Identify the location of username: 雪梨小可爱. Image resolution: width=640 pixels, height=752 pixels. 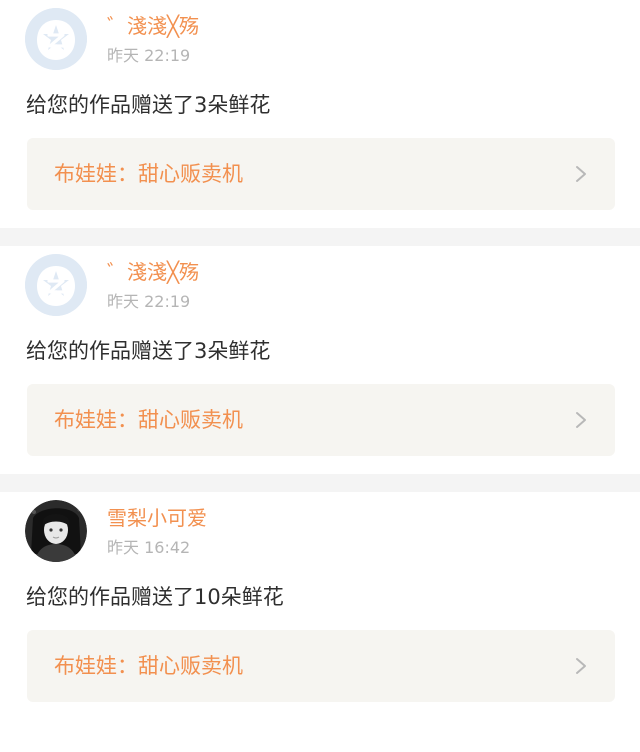
(157, 518).